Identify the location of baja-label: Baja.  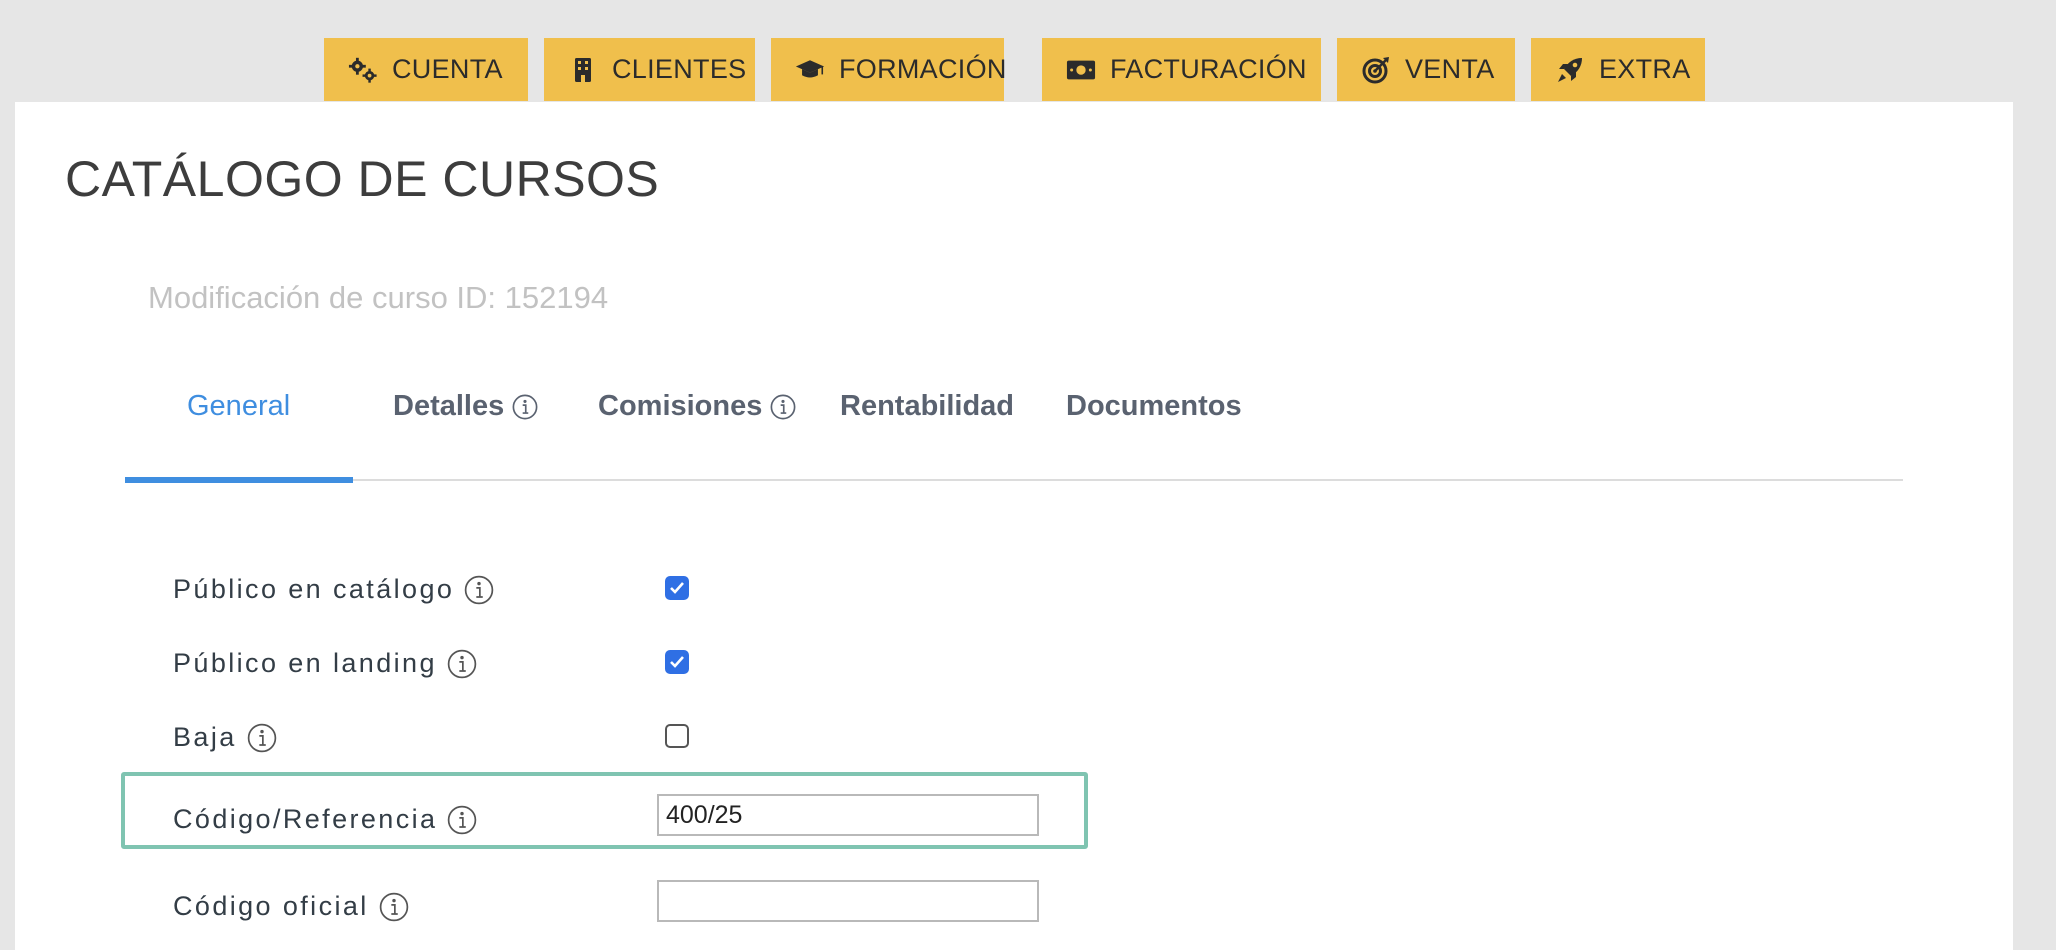
(225, 737).